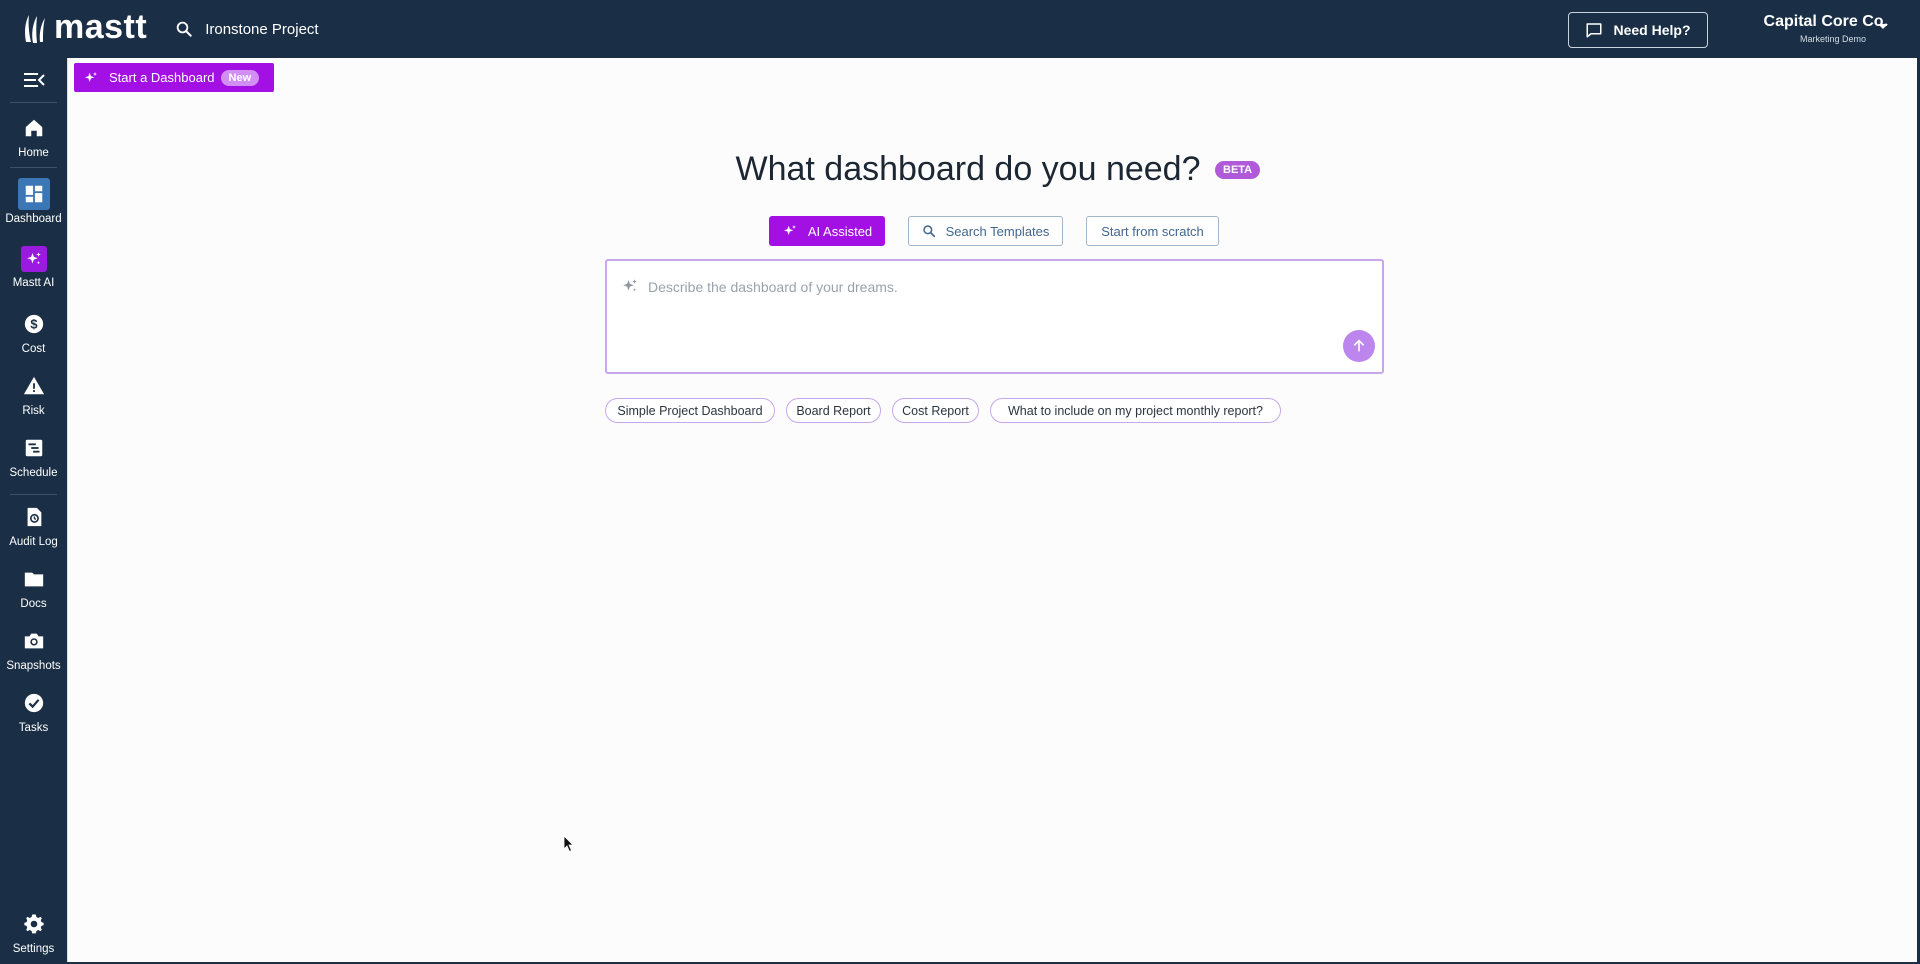 The height and width of the screenshot is (964, 1920). I want to click on ai-assisted-label: AI Assisted, so click(840, 231).